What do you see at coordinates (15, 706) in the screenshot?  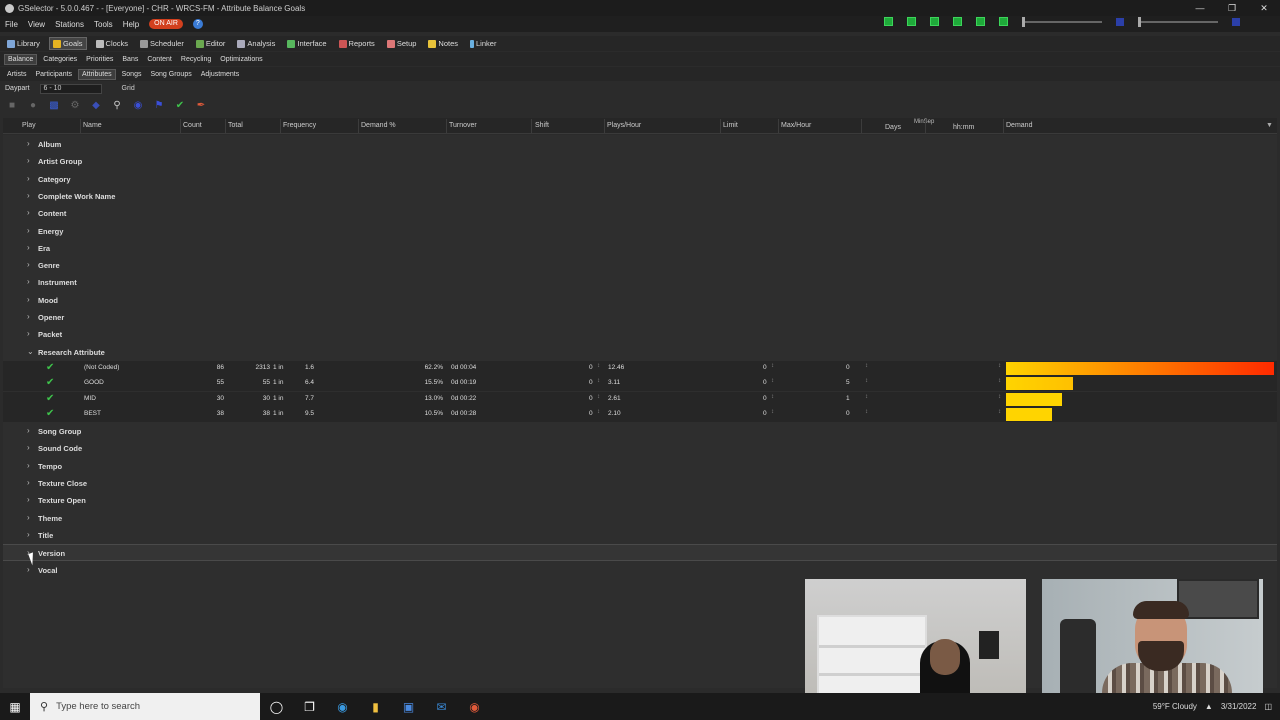 I see `start-icon: ▦` at bounding box center [15, 706].